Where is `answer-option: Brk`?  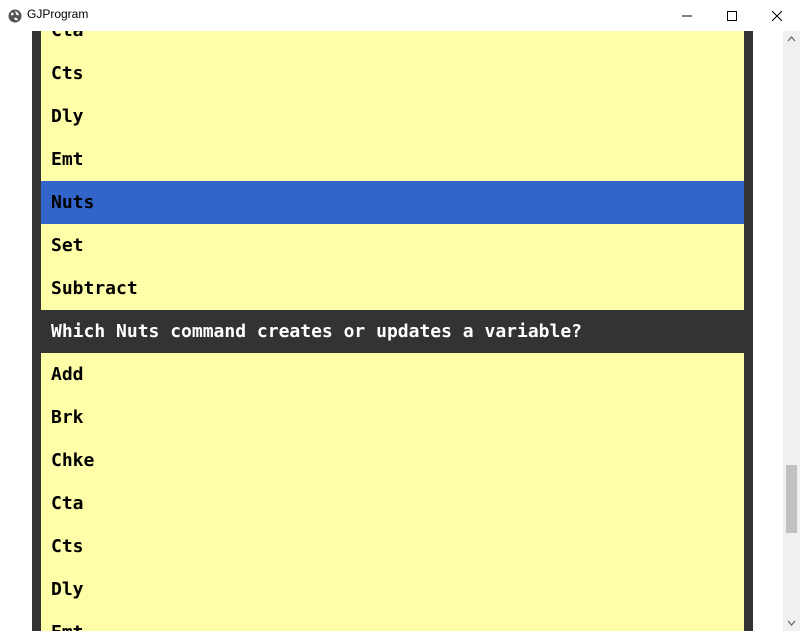
answer-option: Brk is located at coordinates (392, 417).